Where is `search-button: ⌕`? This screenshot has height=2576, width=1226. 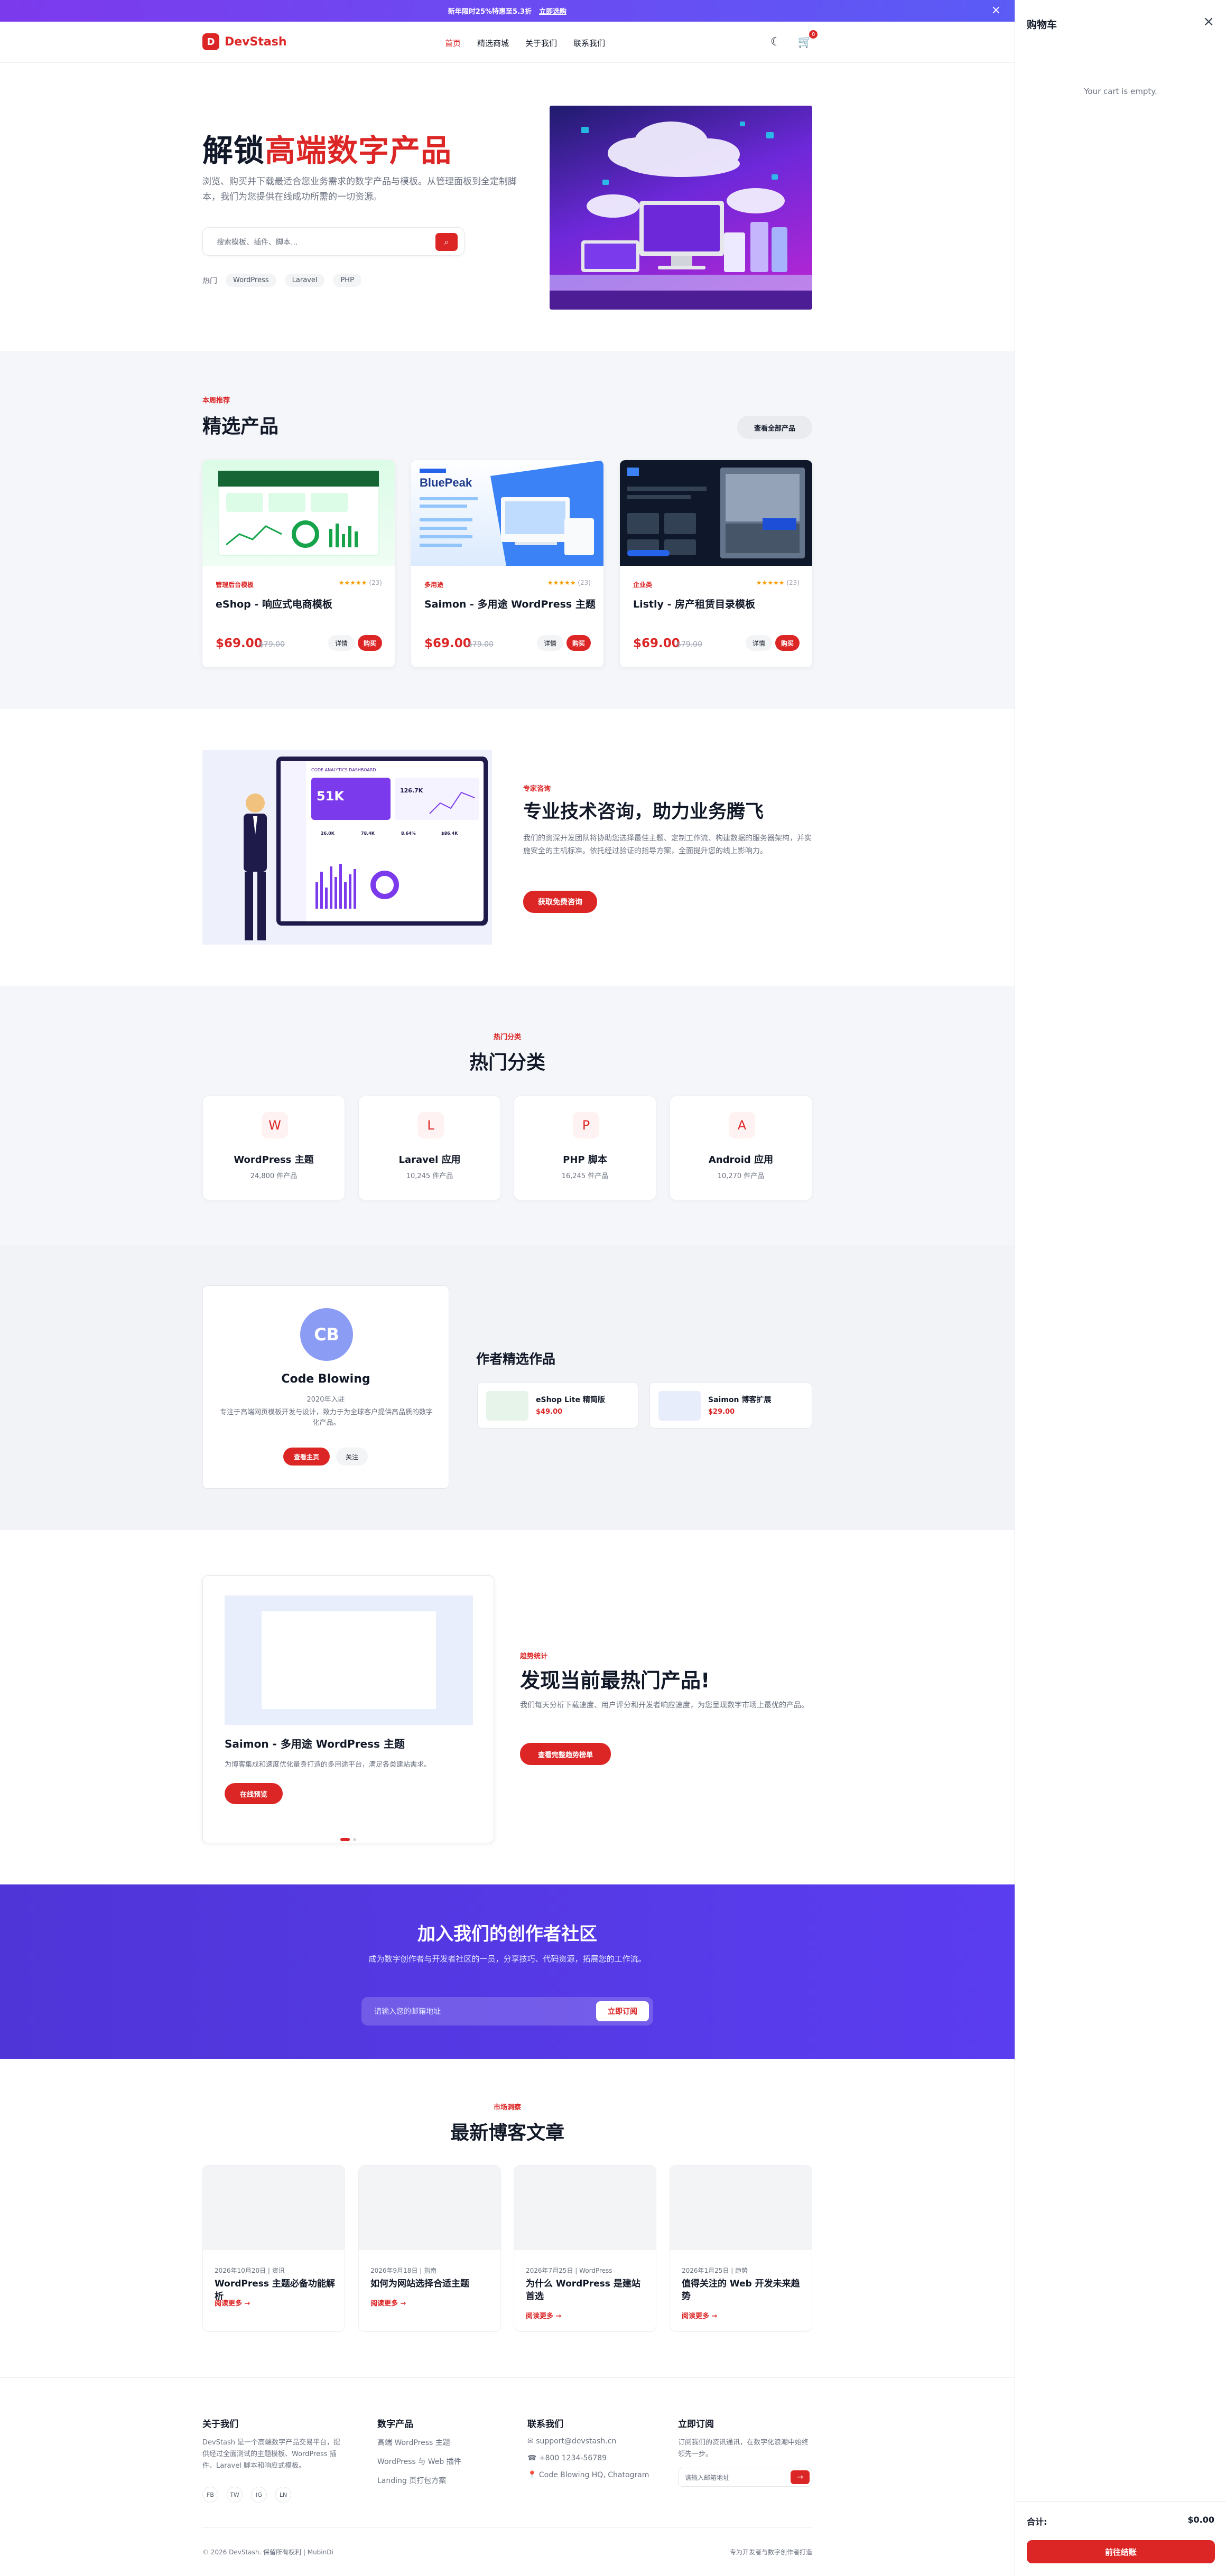
search-button: ⌕ is located at coordinates (447, 242).